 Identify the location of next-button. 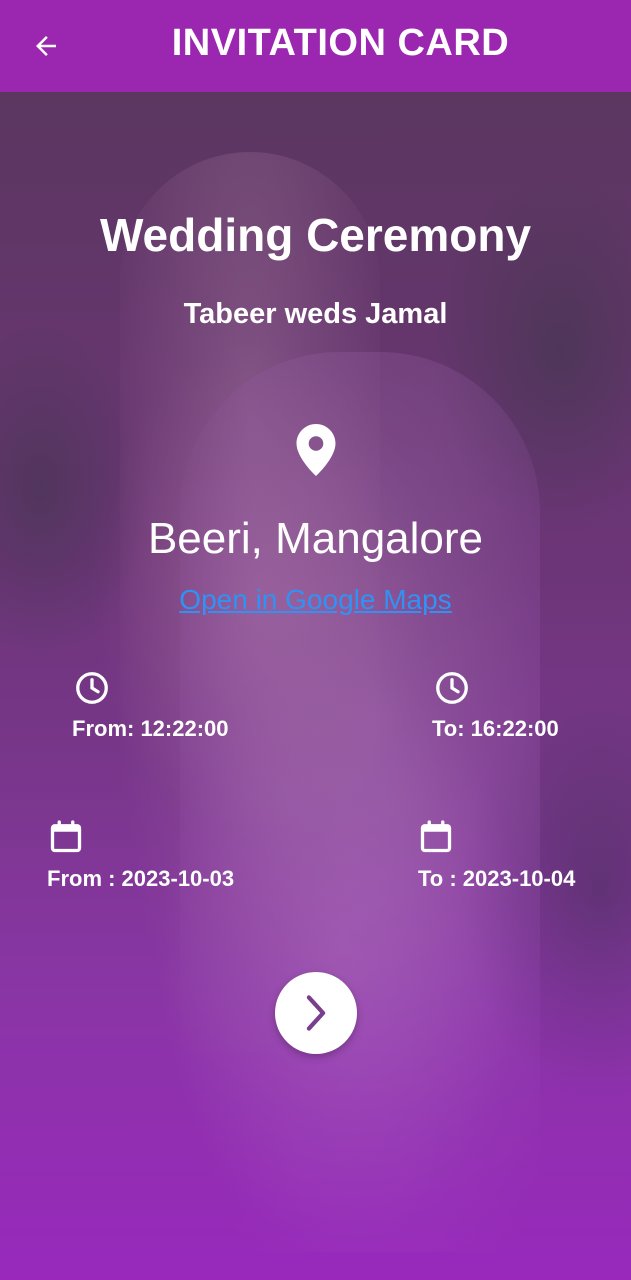
(316, 1013).